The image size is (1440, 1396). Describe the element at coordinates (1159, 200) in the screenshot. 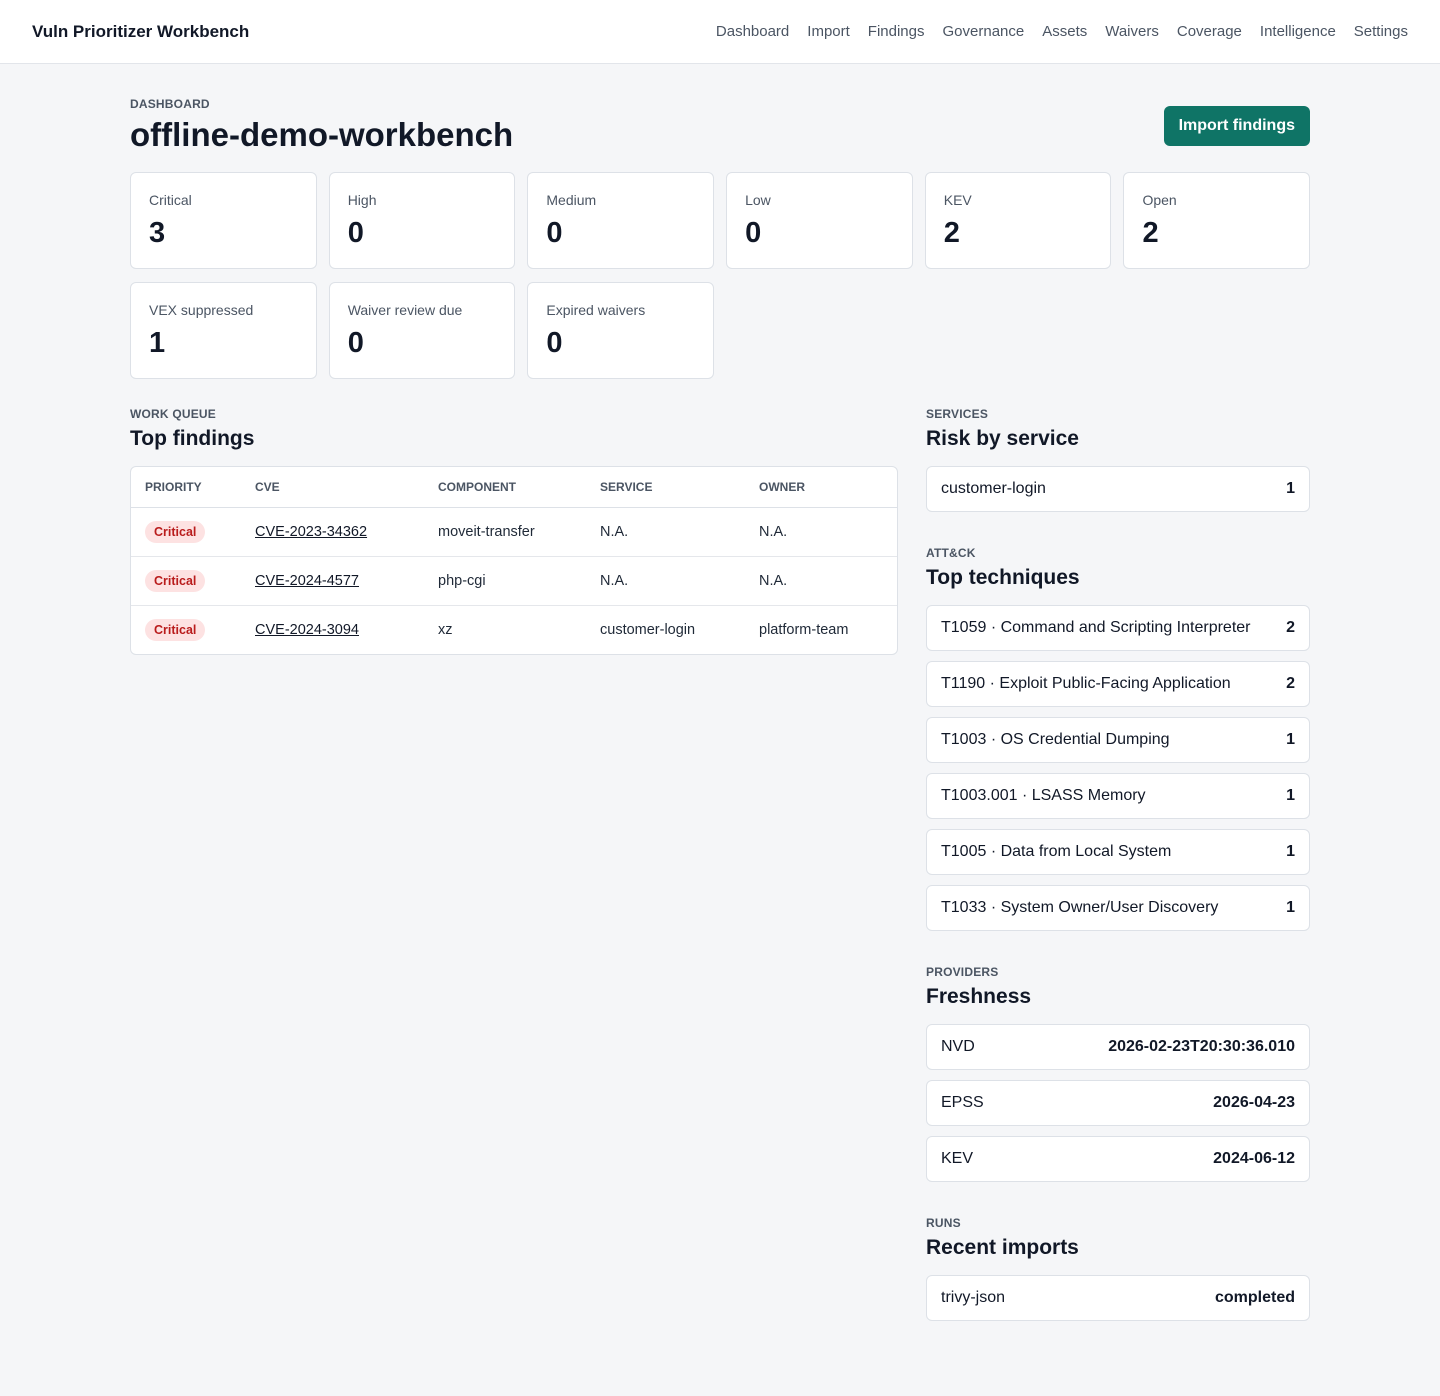

I see `stat-label: Open` at that location.